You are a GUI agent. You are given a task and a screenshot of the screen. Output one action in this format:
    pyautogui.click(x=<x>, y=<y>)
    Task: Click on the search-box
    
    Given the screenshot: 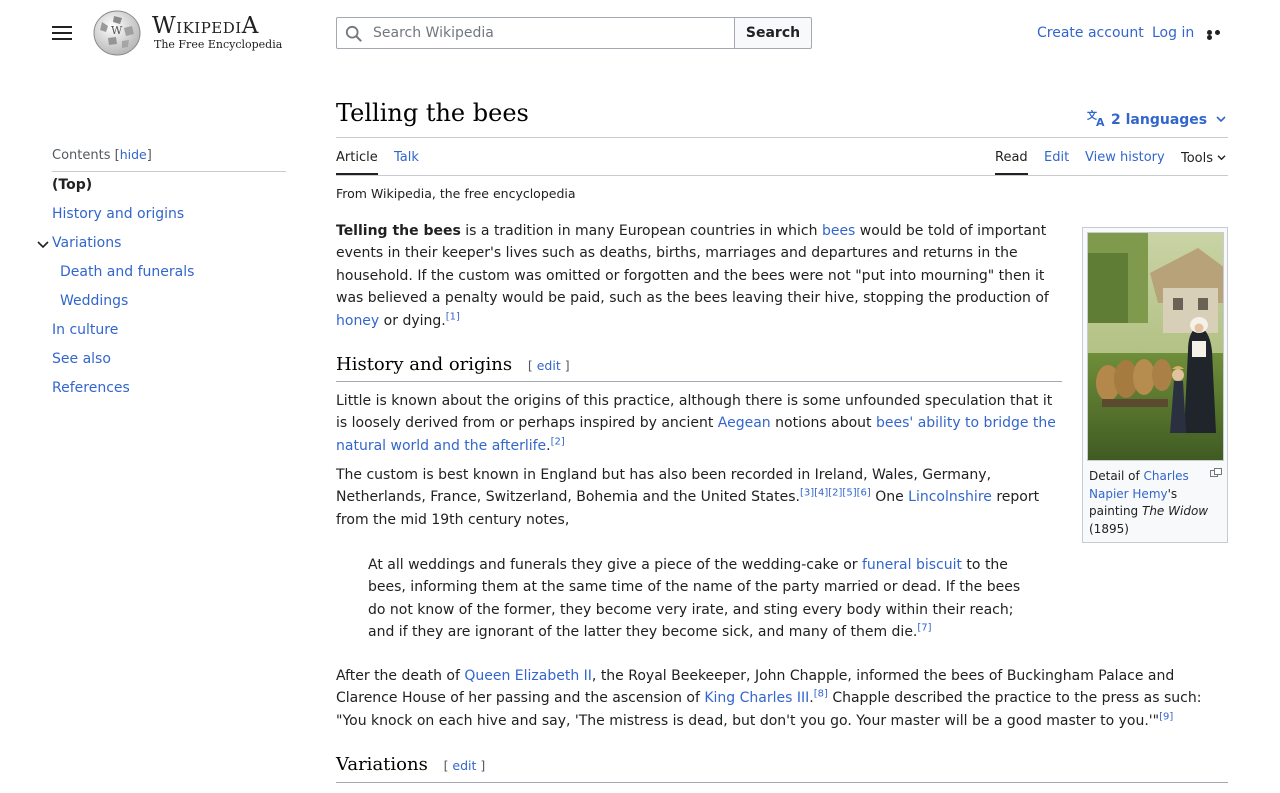 What is the action you would take?
    pyautogui.click(x=535, y=33)
    